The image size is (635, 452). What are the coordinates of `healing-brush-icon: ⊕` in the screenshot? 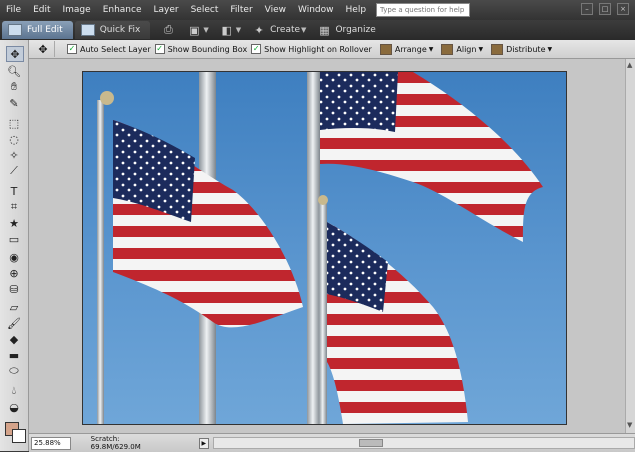 It's located at (14, 273).